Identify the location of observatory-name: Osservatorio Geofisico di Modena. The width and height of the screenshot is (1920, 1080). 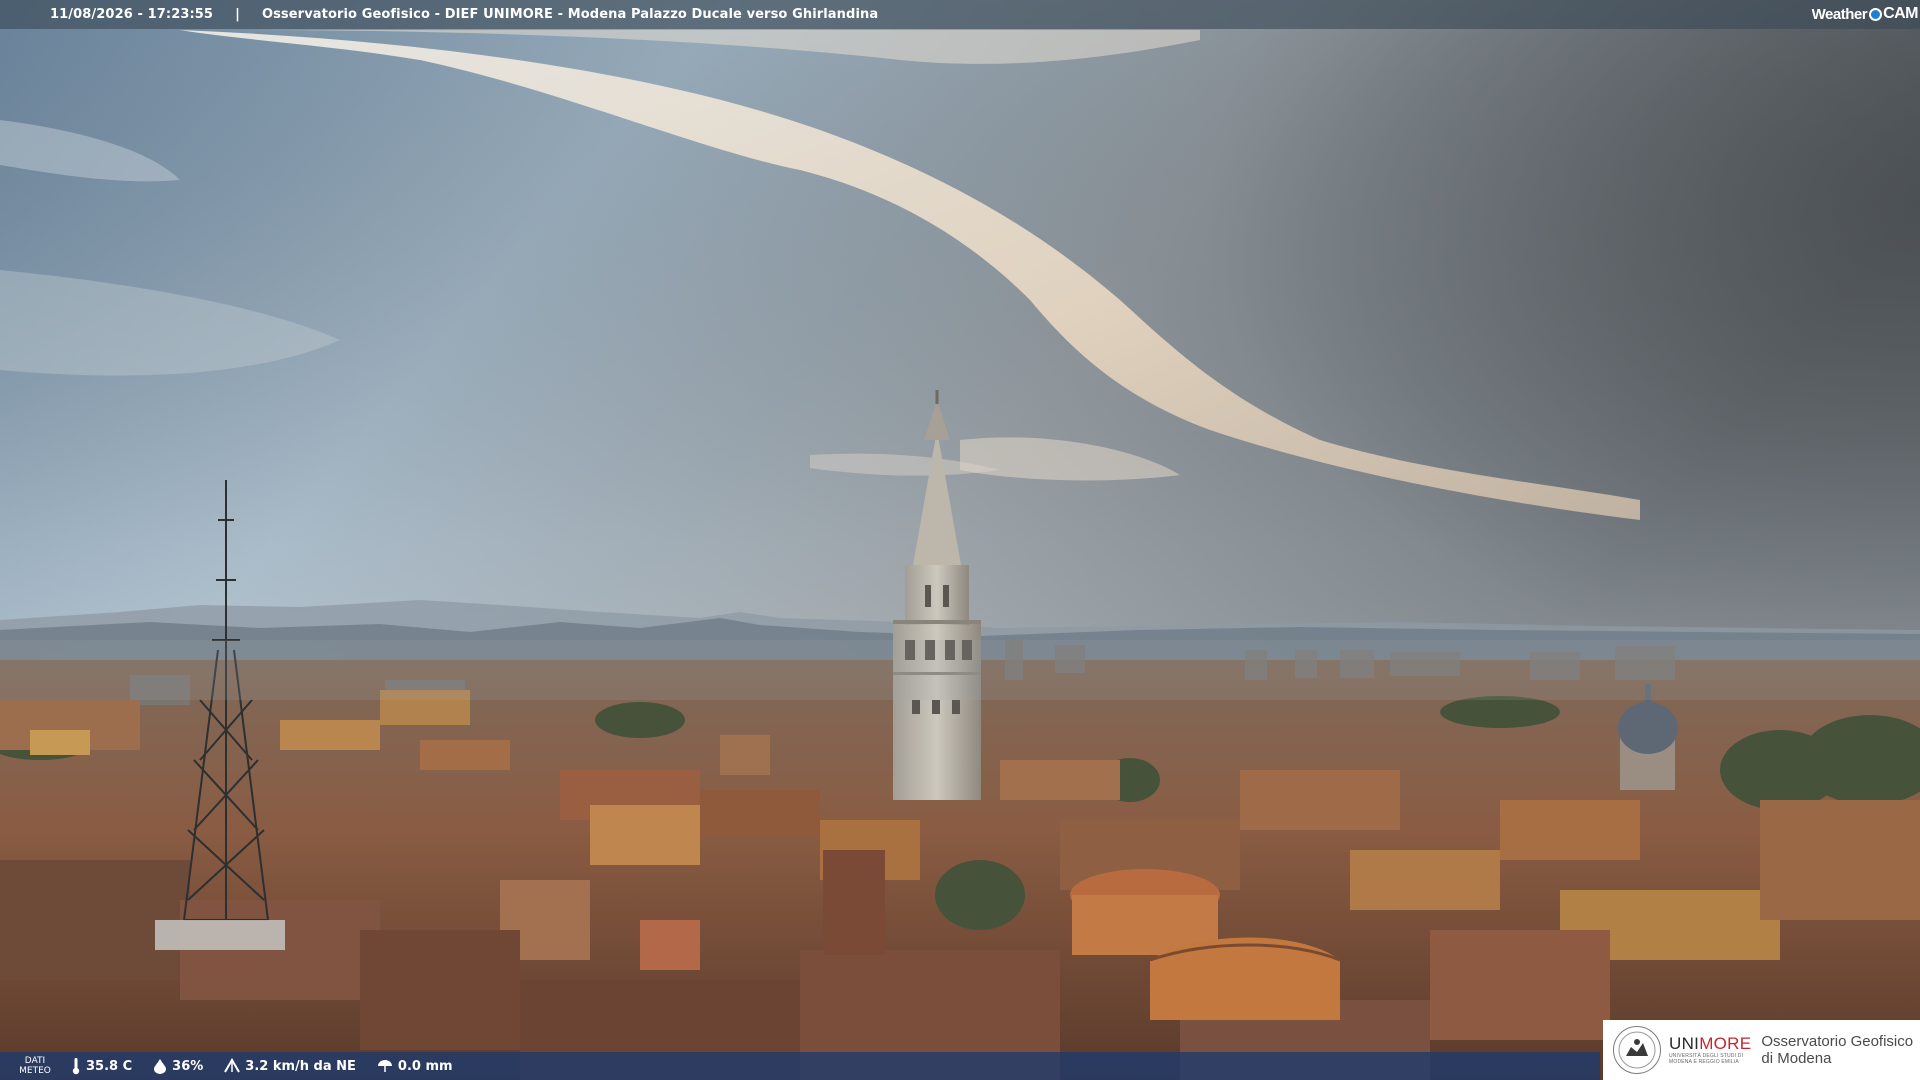
(1837, 1050).